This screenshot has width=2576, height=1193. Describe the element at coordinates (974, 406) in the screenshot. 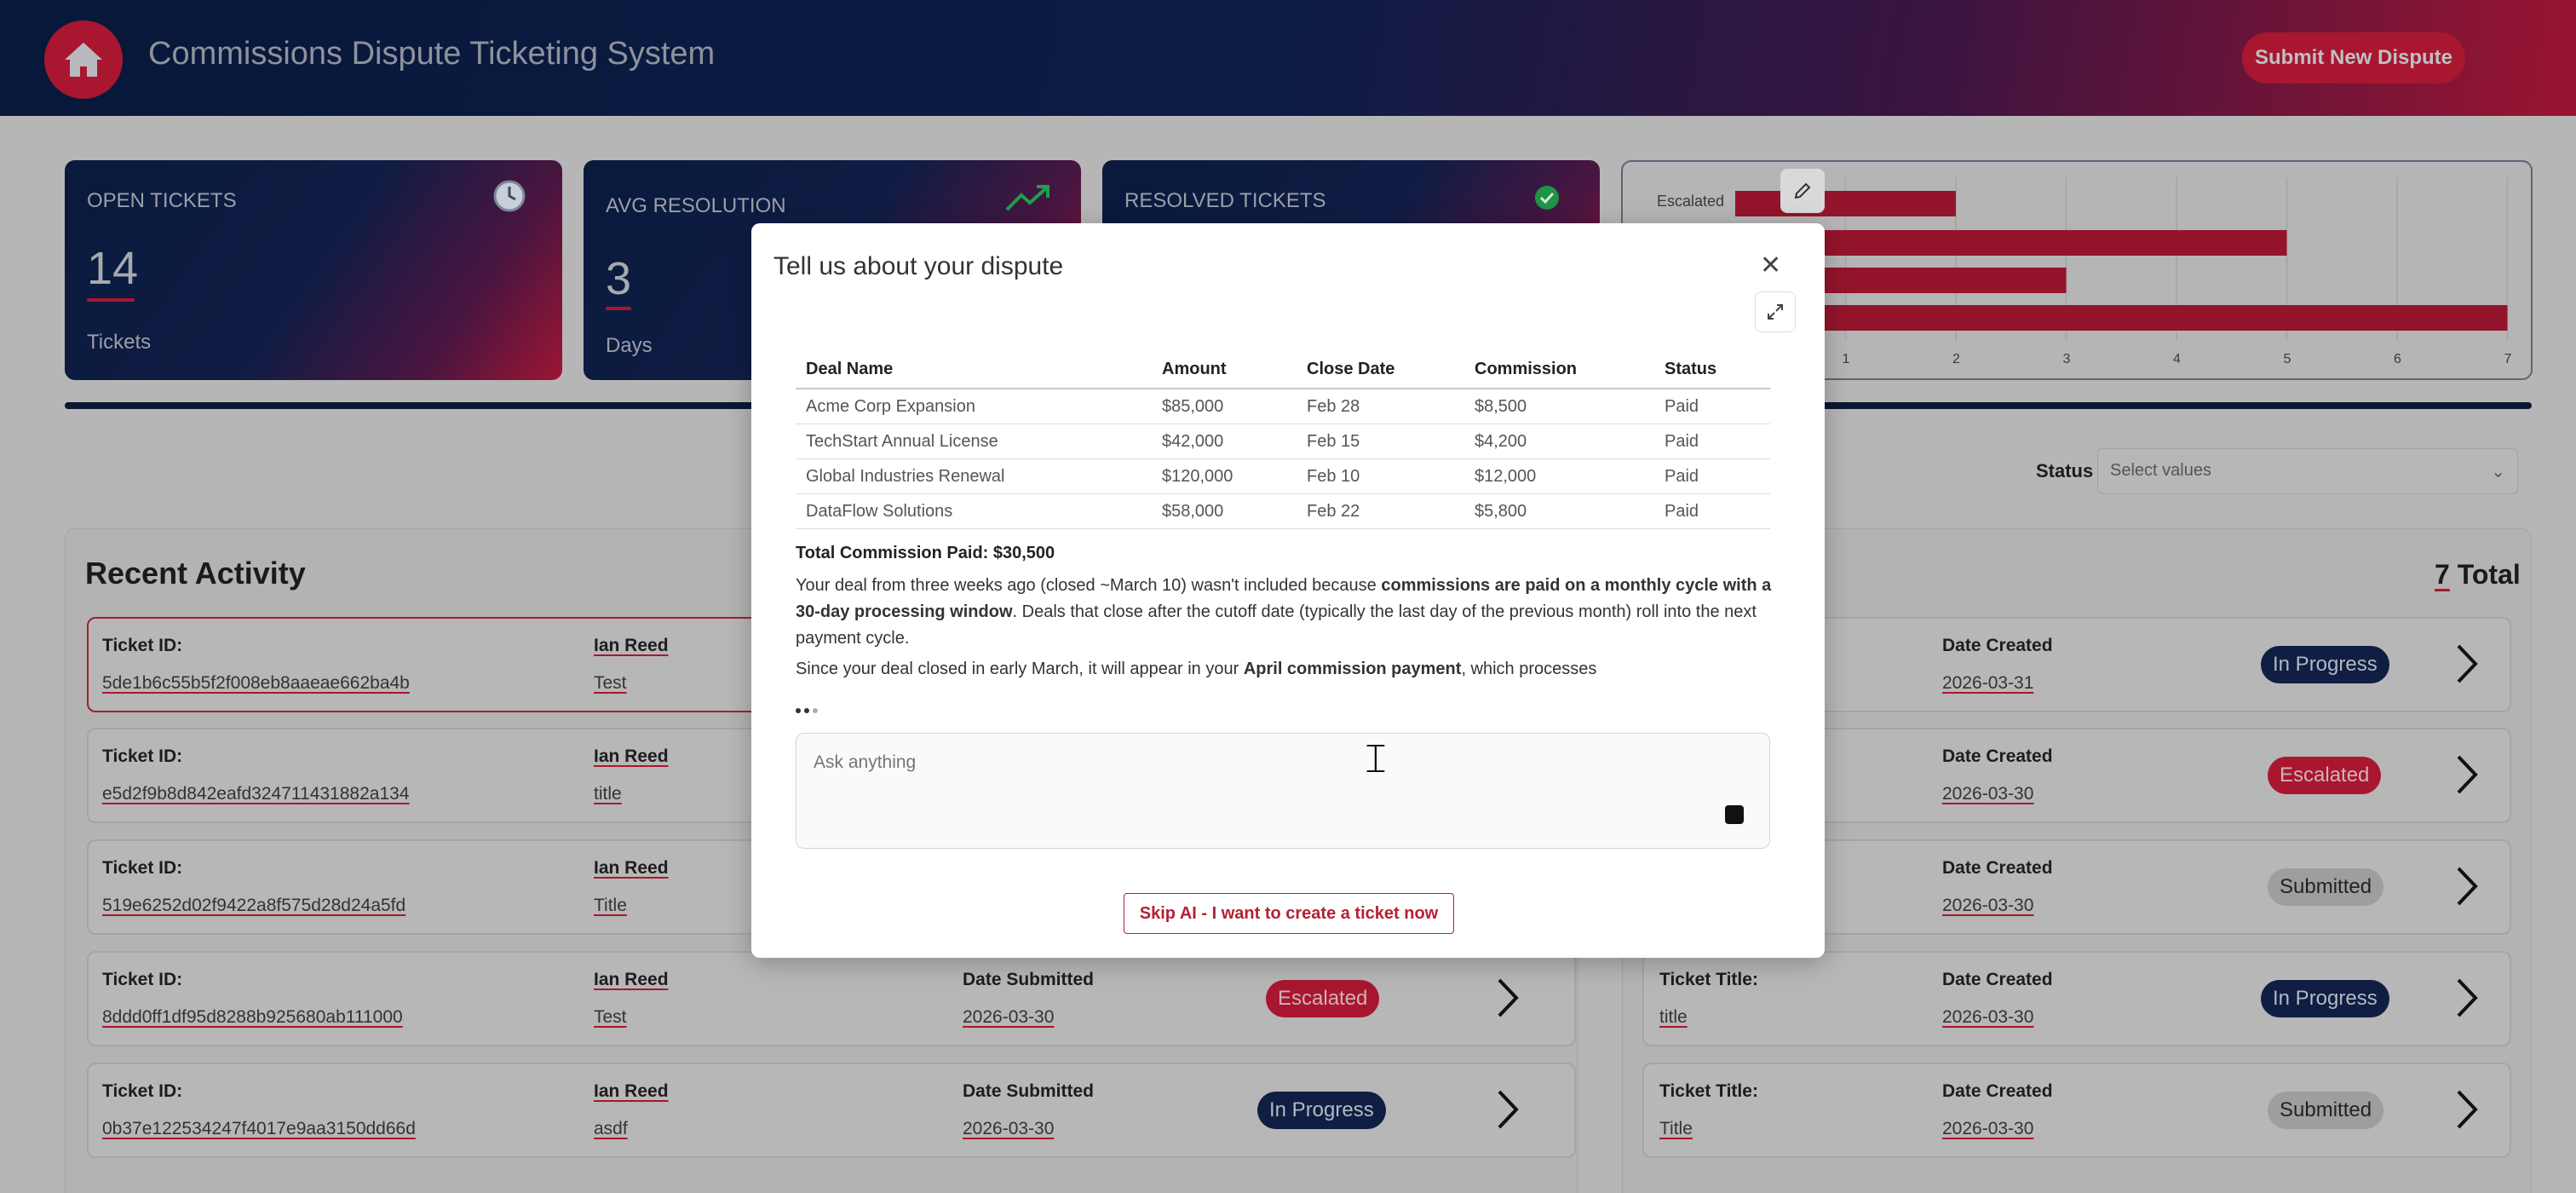

I see `deal-name-cell: Acme Corp Expansion` at that location.